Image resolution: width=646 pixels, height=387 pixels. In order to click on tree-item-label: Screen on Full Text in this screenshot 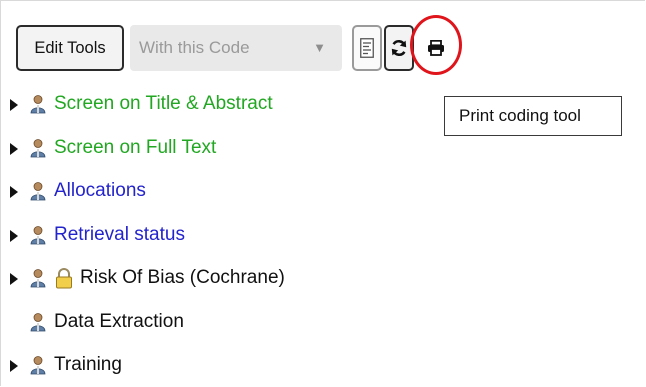, I will do `click(135, 148)`.